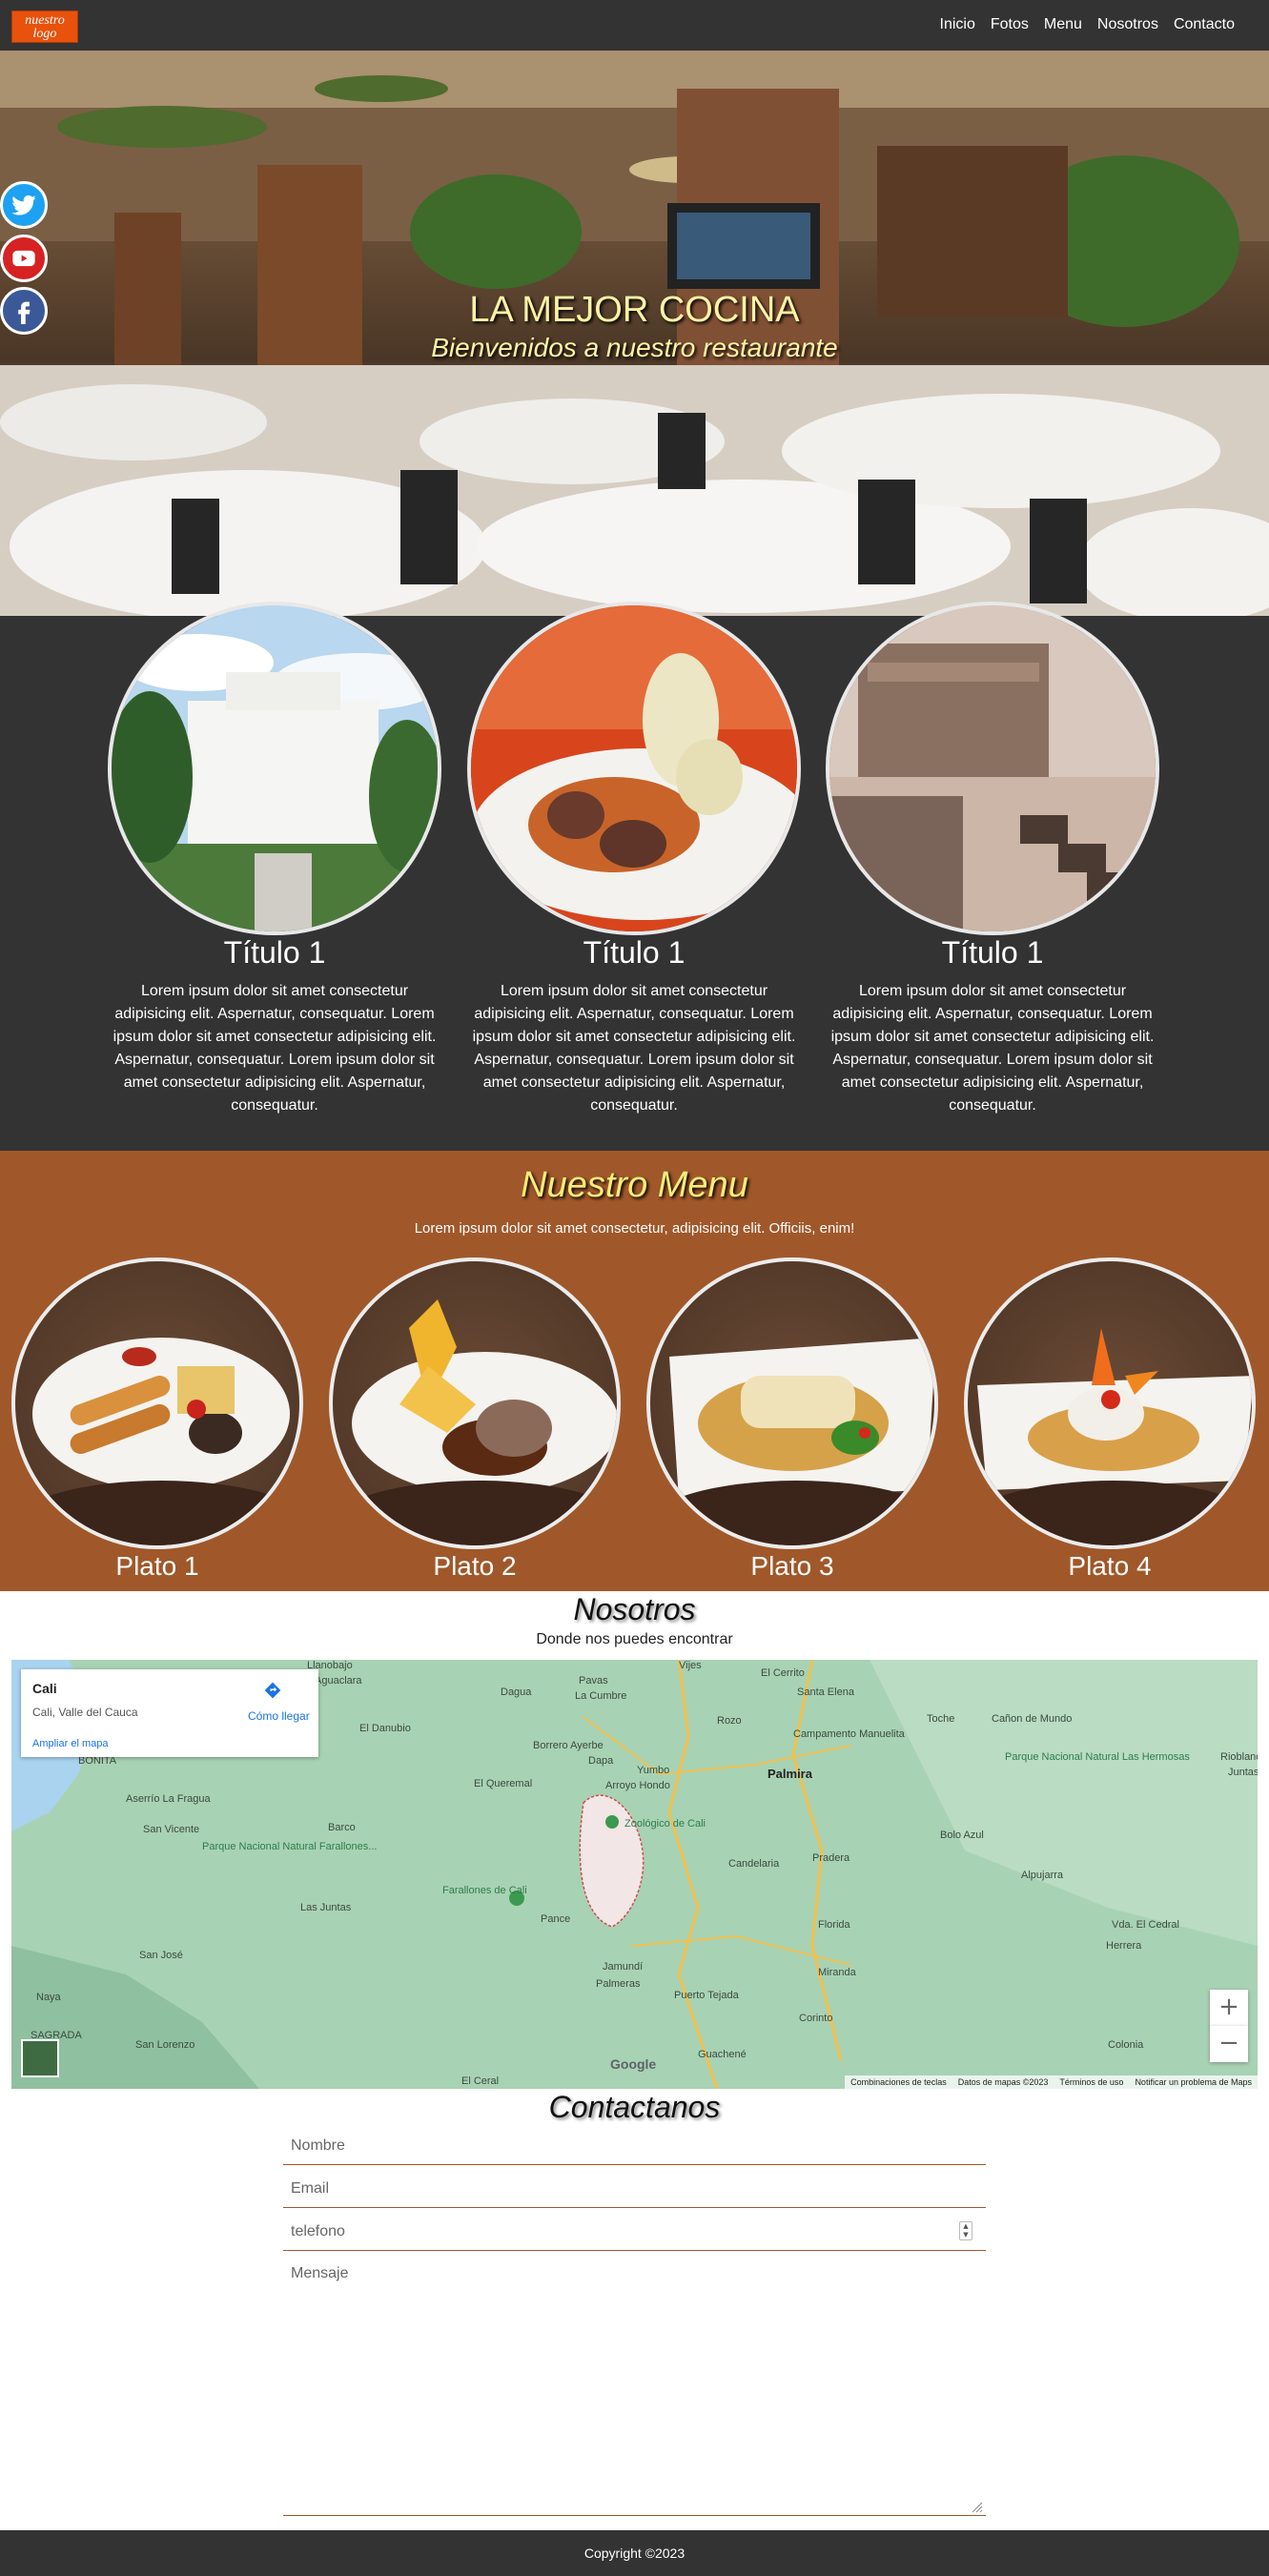 This screenshot has height=2576, width=1269. Describe the element at coordinates (825, 1692) in the screenshot. I see `map-label: Santa Elena` at that location.